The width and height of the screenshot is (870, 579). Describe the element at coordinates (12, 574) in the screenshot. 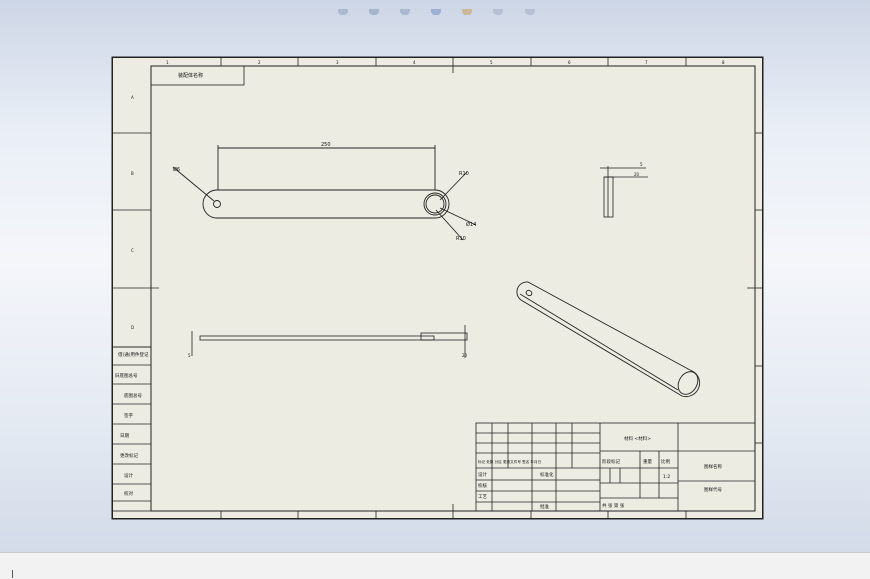

I see `text-caret` at that location.